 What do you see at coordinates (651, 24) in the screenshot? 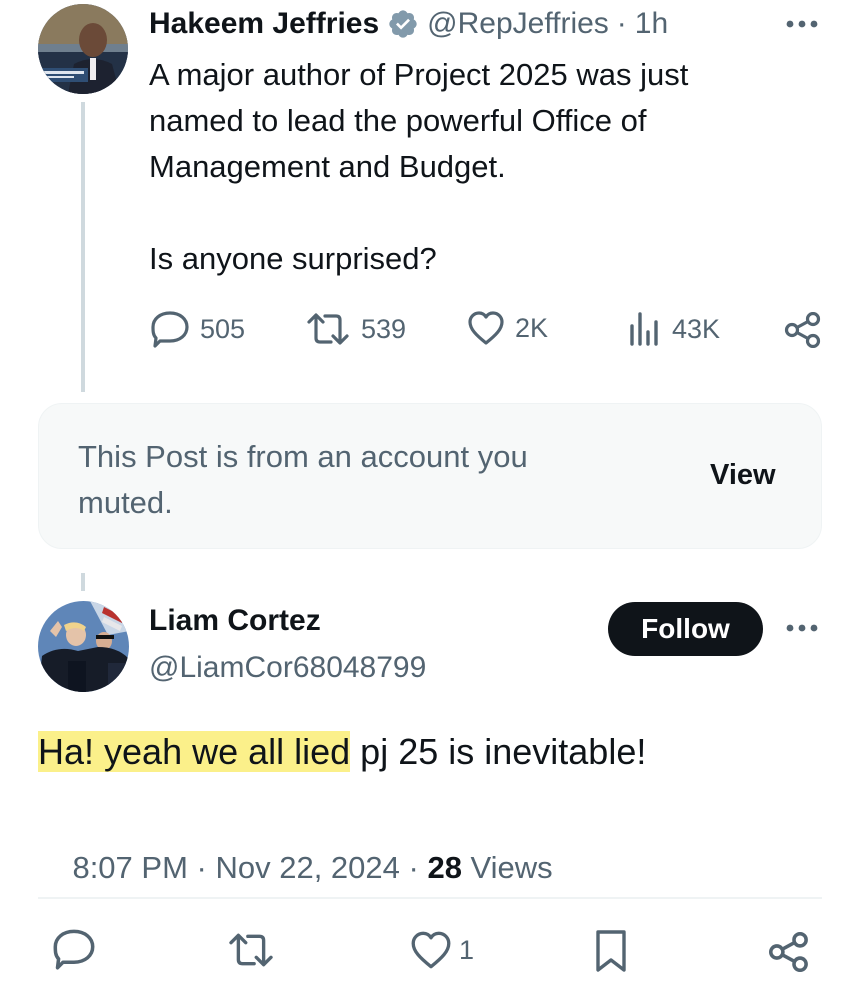
I see `tweet-time: 1h` at bounding box center [651, 24].